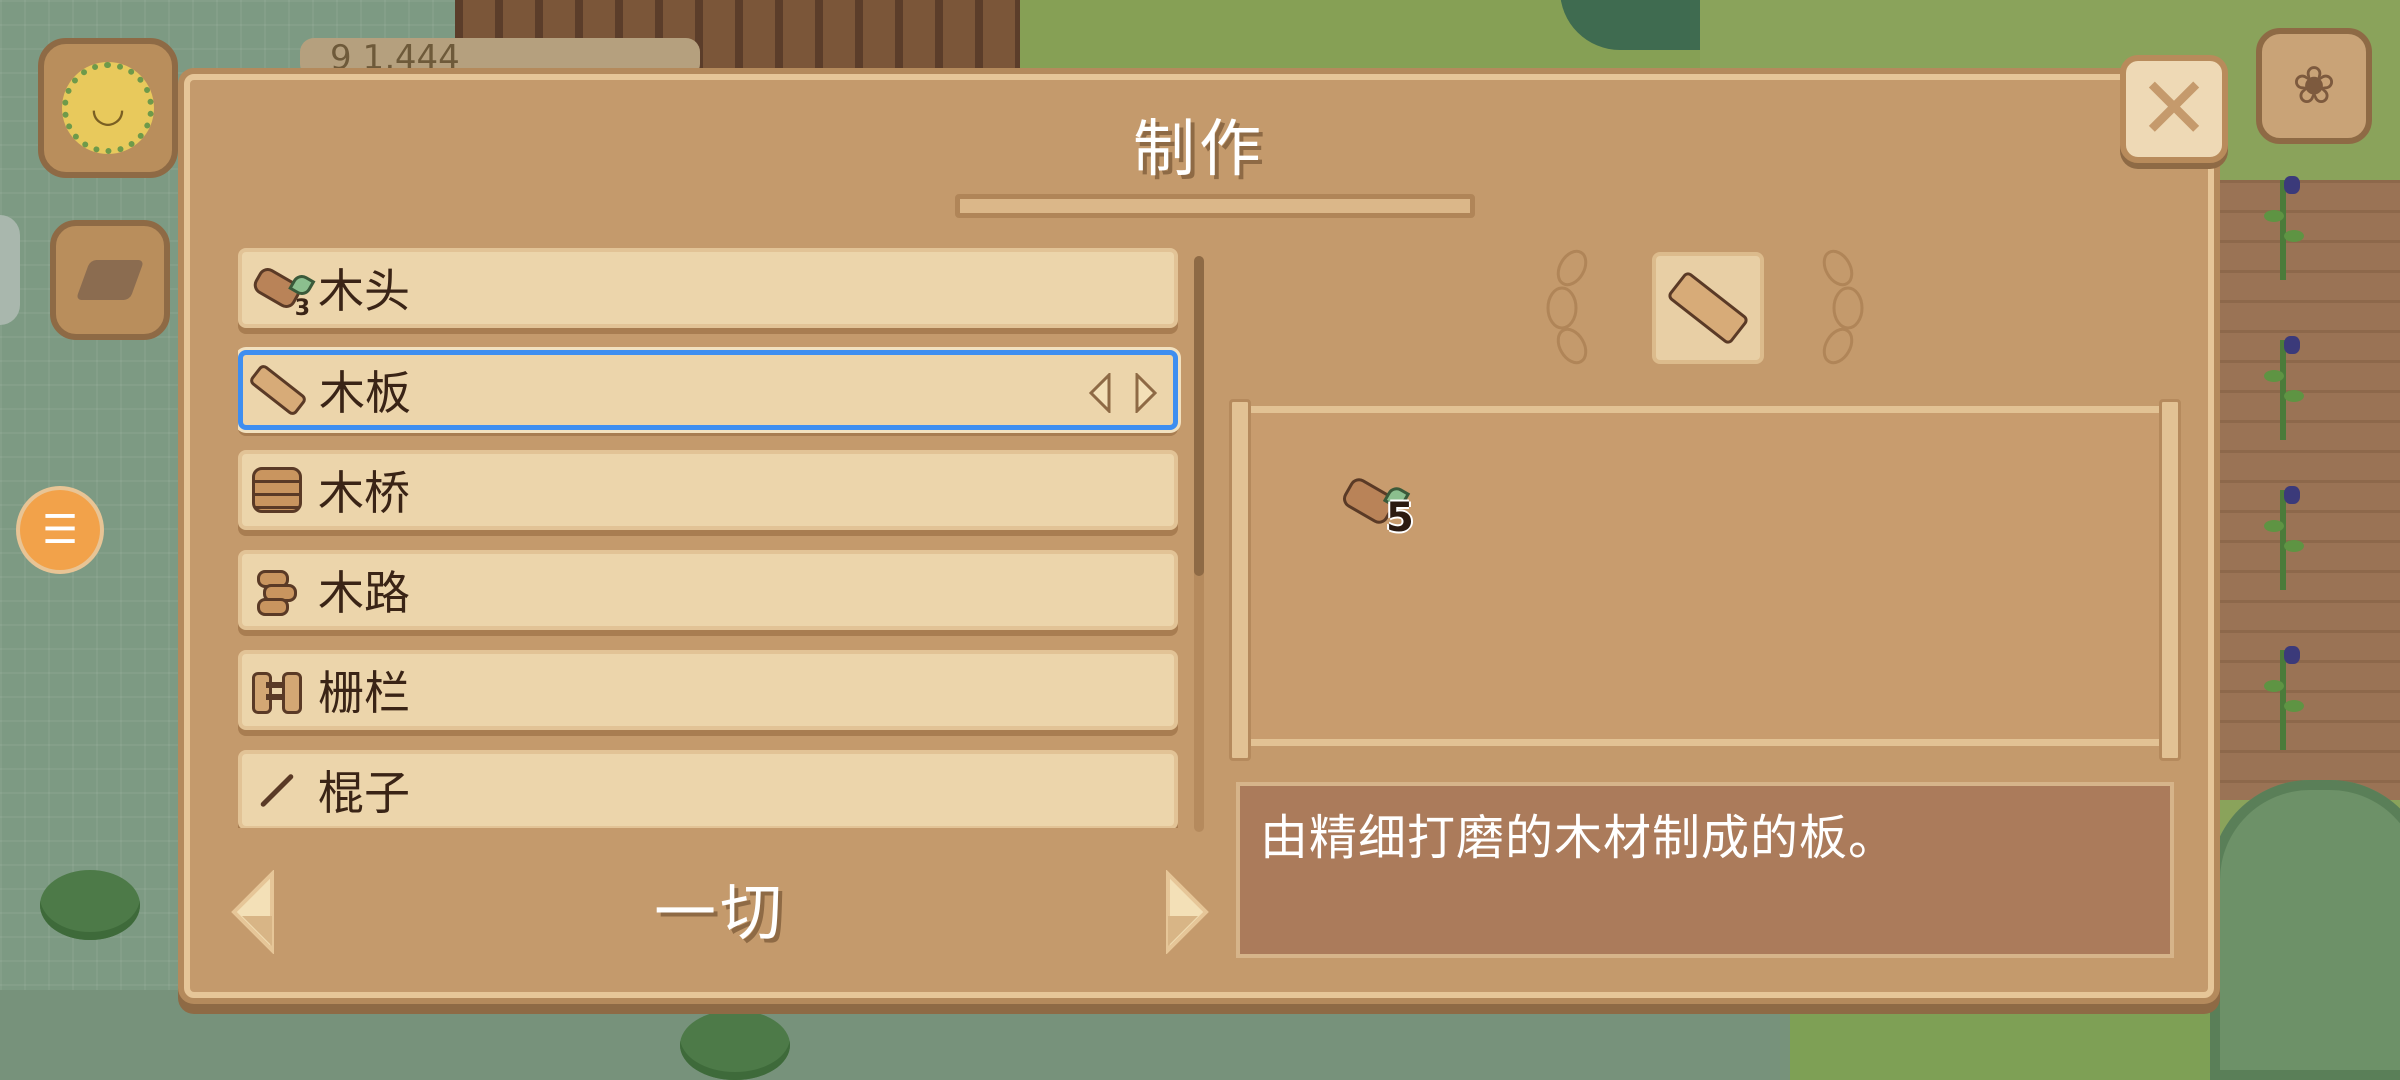 The image size is (2400, 1080). I want to click on player-avatar: ◡, so click(108, 108).